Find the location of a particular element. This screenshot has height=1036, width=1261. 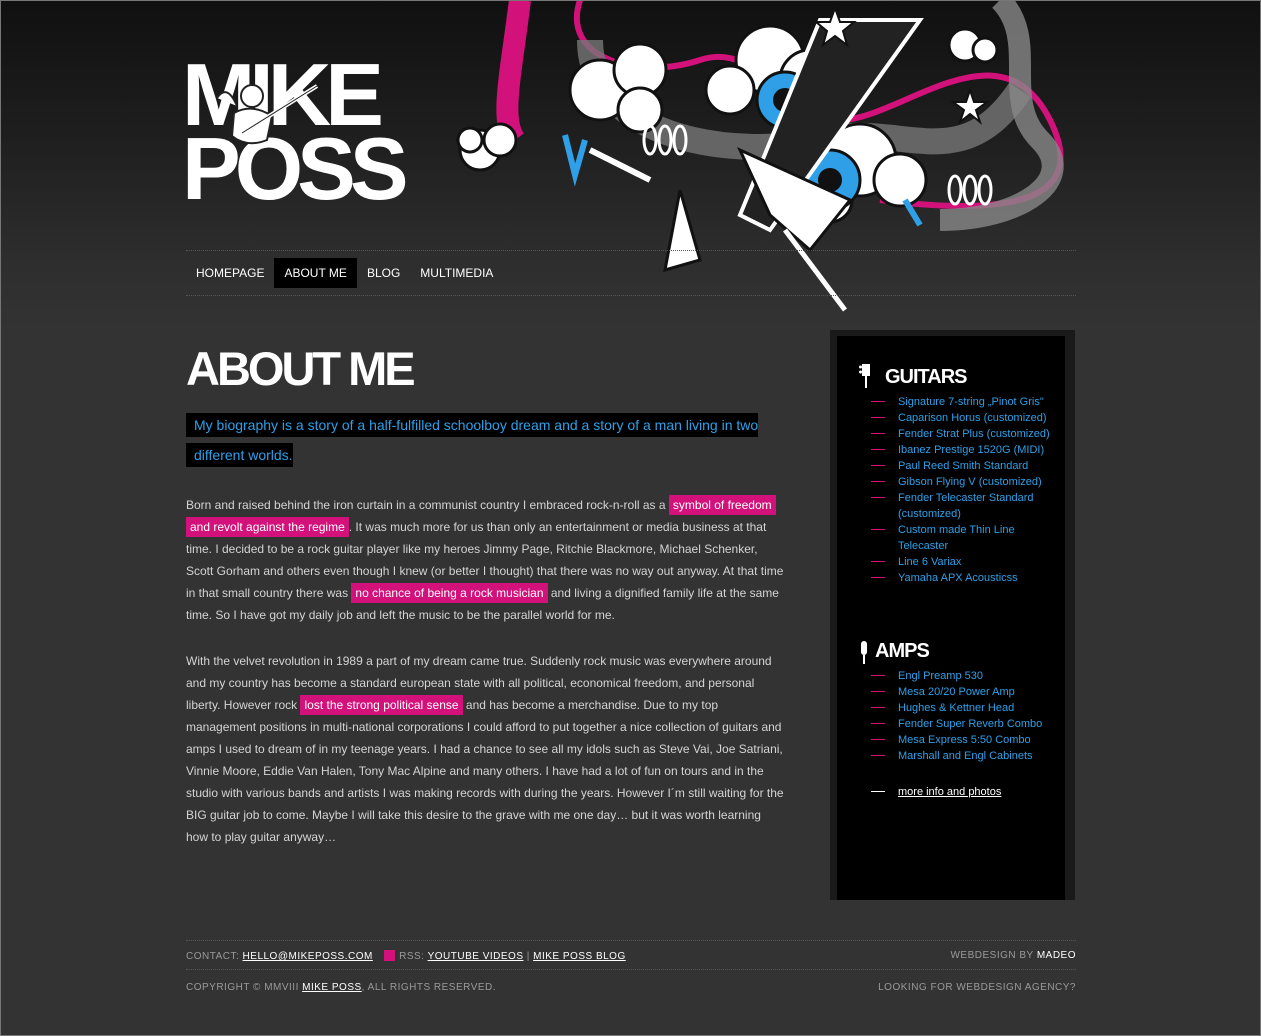

copyright-rights: , ALL RIGHTS RESERVED. is located at coordinates (429, 987).